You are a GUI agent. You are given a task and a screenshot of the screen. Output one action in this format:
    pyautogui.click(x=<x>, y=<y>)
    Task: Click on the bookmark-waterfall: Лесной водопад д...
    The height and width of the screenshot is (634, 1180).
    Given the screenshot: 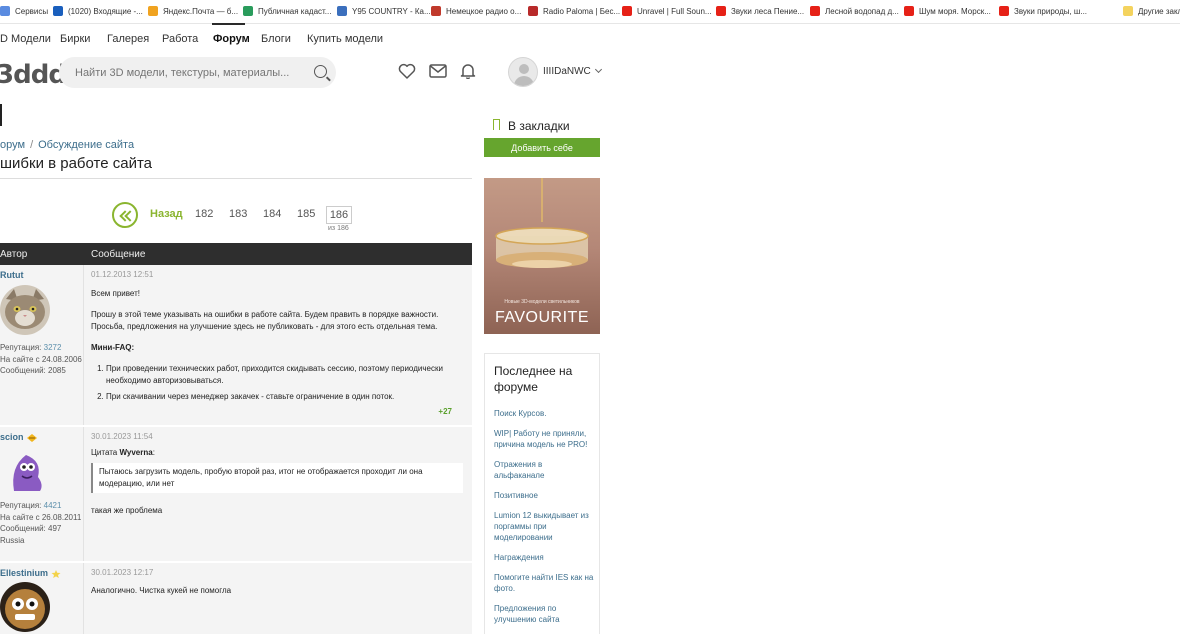 What is the action you would take?
    pyautogui.click(x=854, y=11)
    